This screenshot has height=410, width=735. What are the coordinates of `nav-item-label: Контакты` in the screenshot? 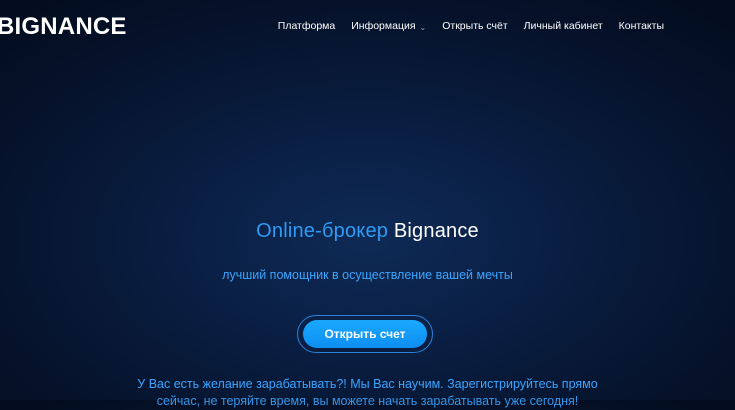 It's located at (641, 26).